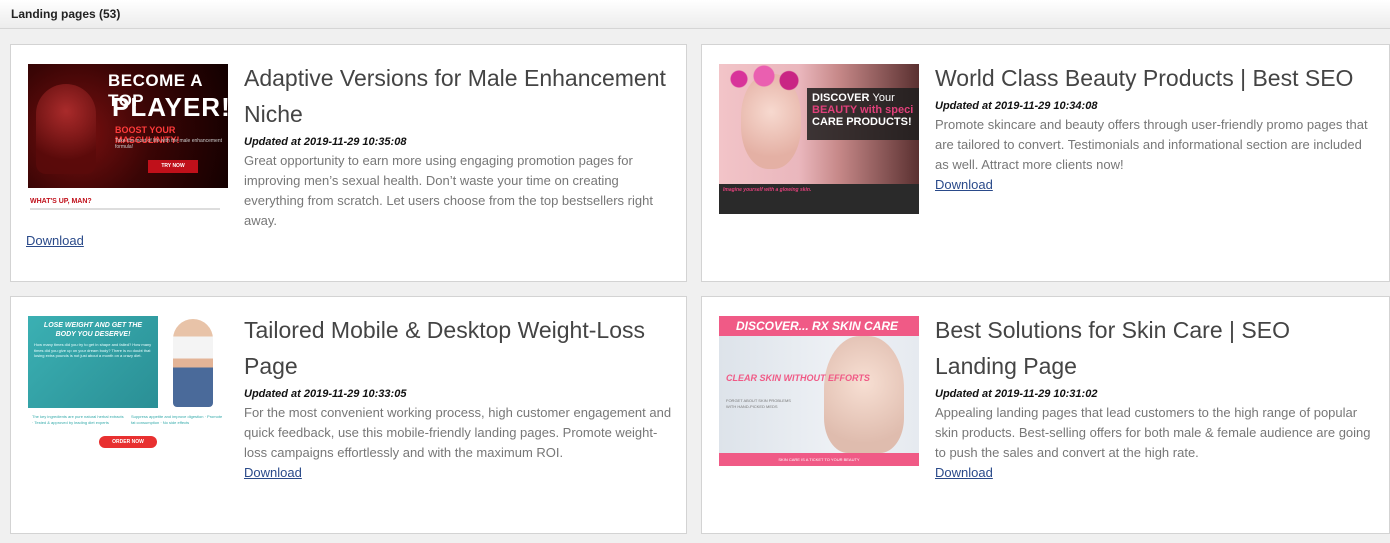 The width and height of the screenshot is (1390, 543). Describe the element at coordinates (695, 14) in the screenshot. I see `page-header: Landing pages (53)` at that location.